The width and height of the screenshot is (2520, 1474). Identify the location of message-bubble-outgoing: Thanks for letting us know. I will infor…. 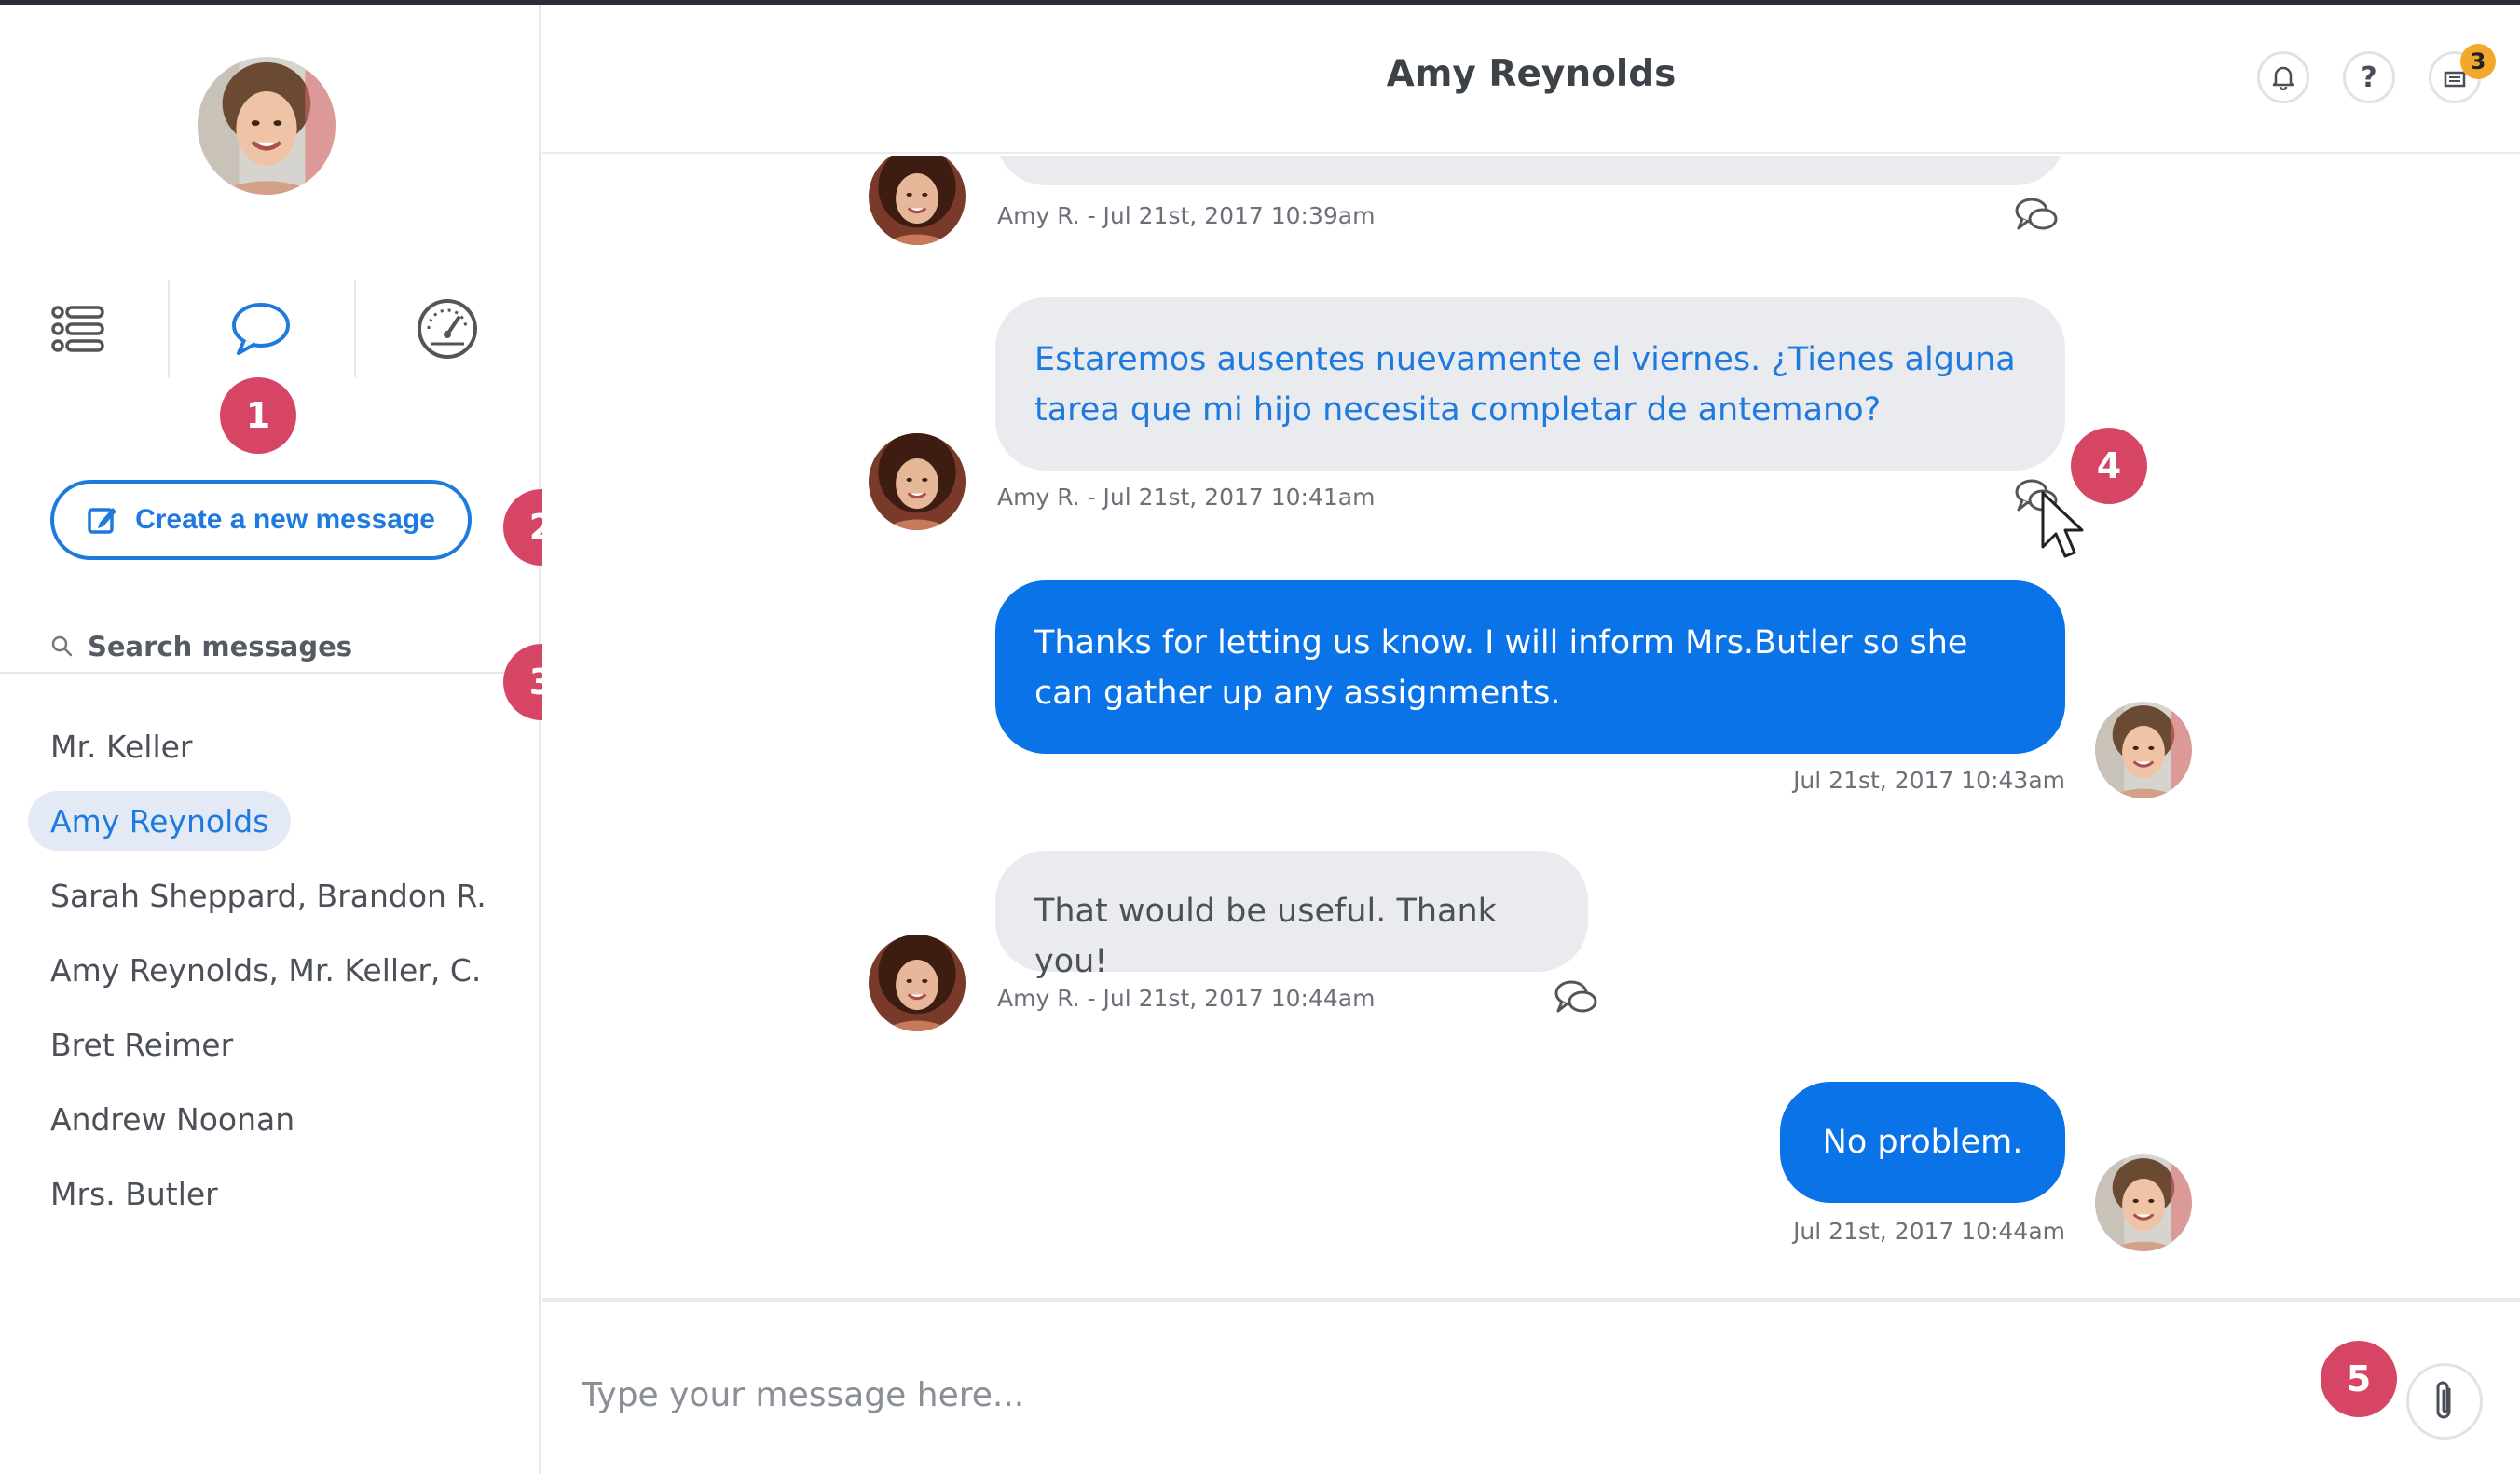
(1530, 667).